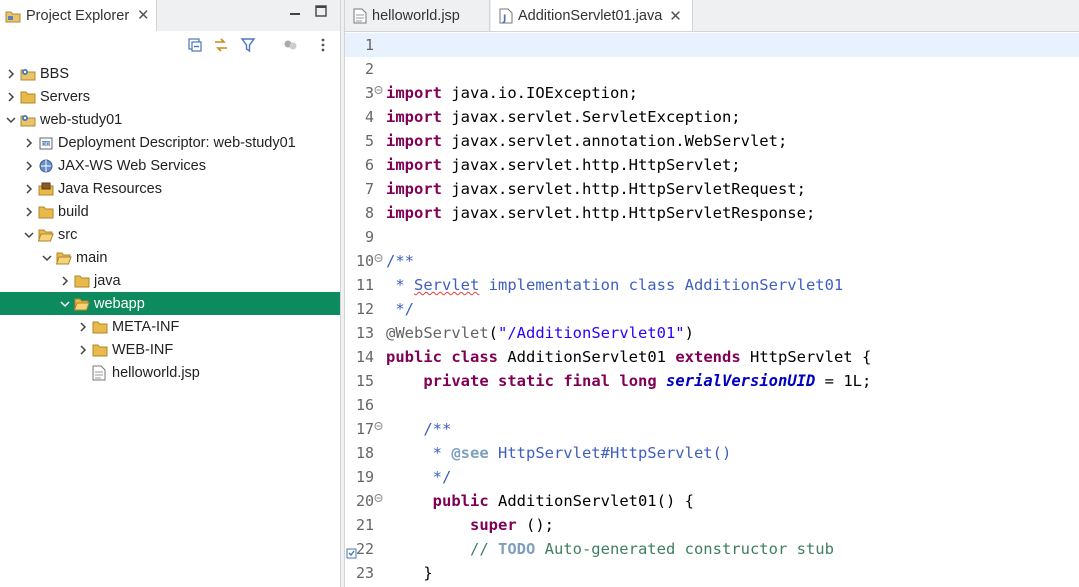 The width and height of the screenshot is (1079, 587). What do you see at coordinates (78, 15) in the screenshot?
I see `tab-project-explorer: Project Explorer ✕` at bounding box center [78, 15].